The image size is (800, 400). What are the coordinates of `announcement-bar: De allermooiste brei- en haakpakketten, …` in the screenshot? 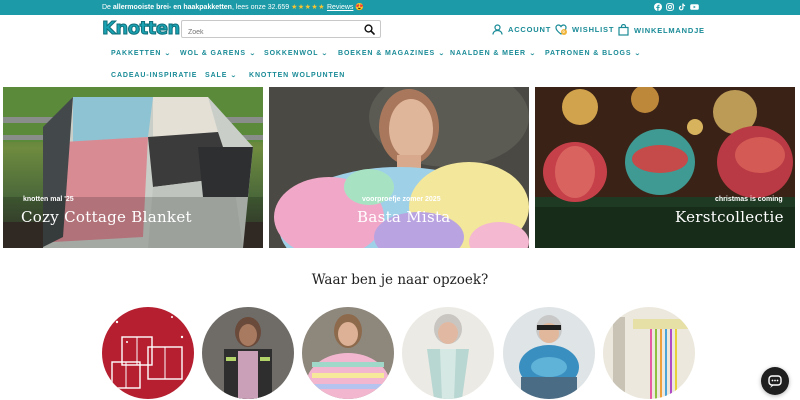 It's located at (400, 7).